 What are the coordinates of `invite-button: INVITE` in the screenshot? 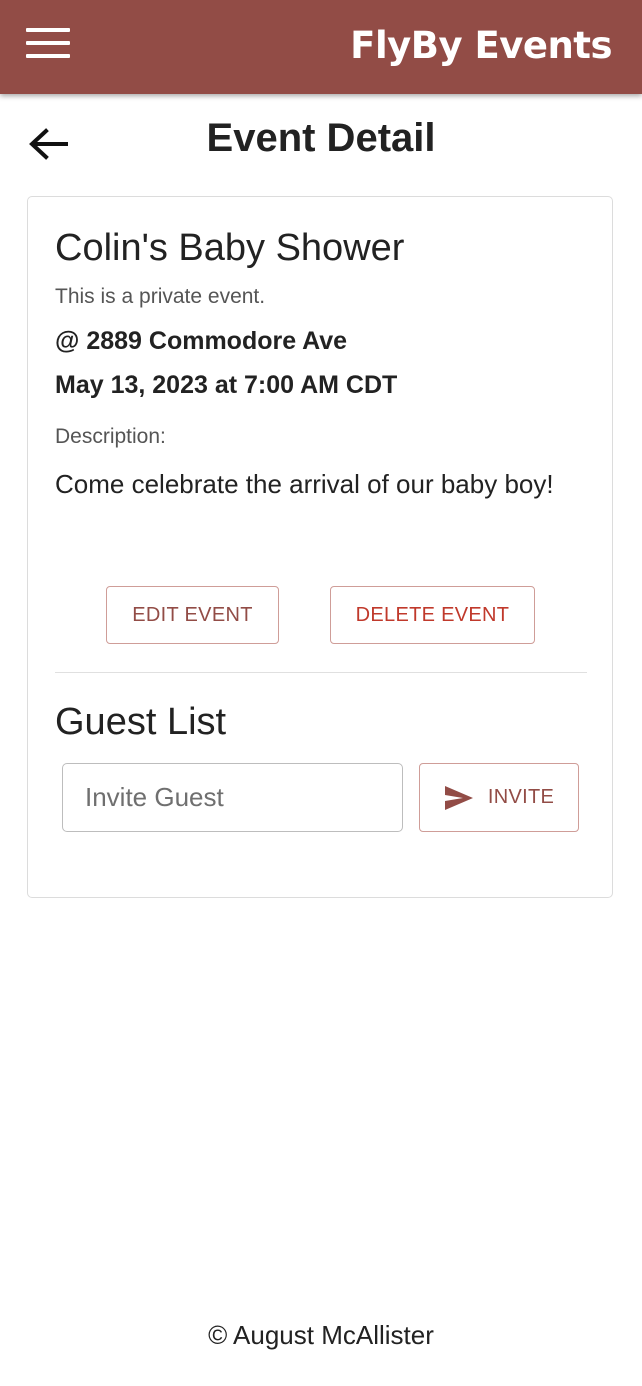 It's located at (499, 797).